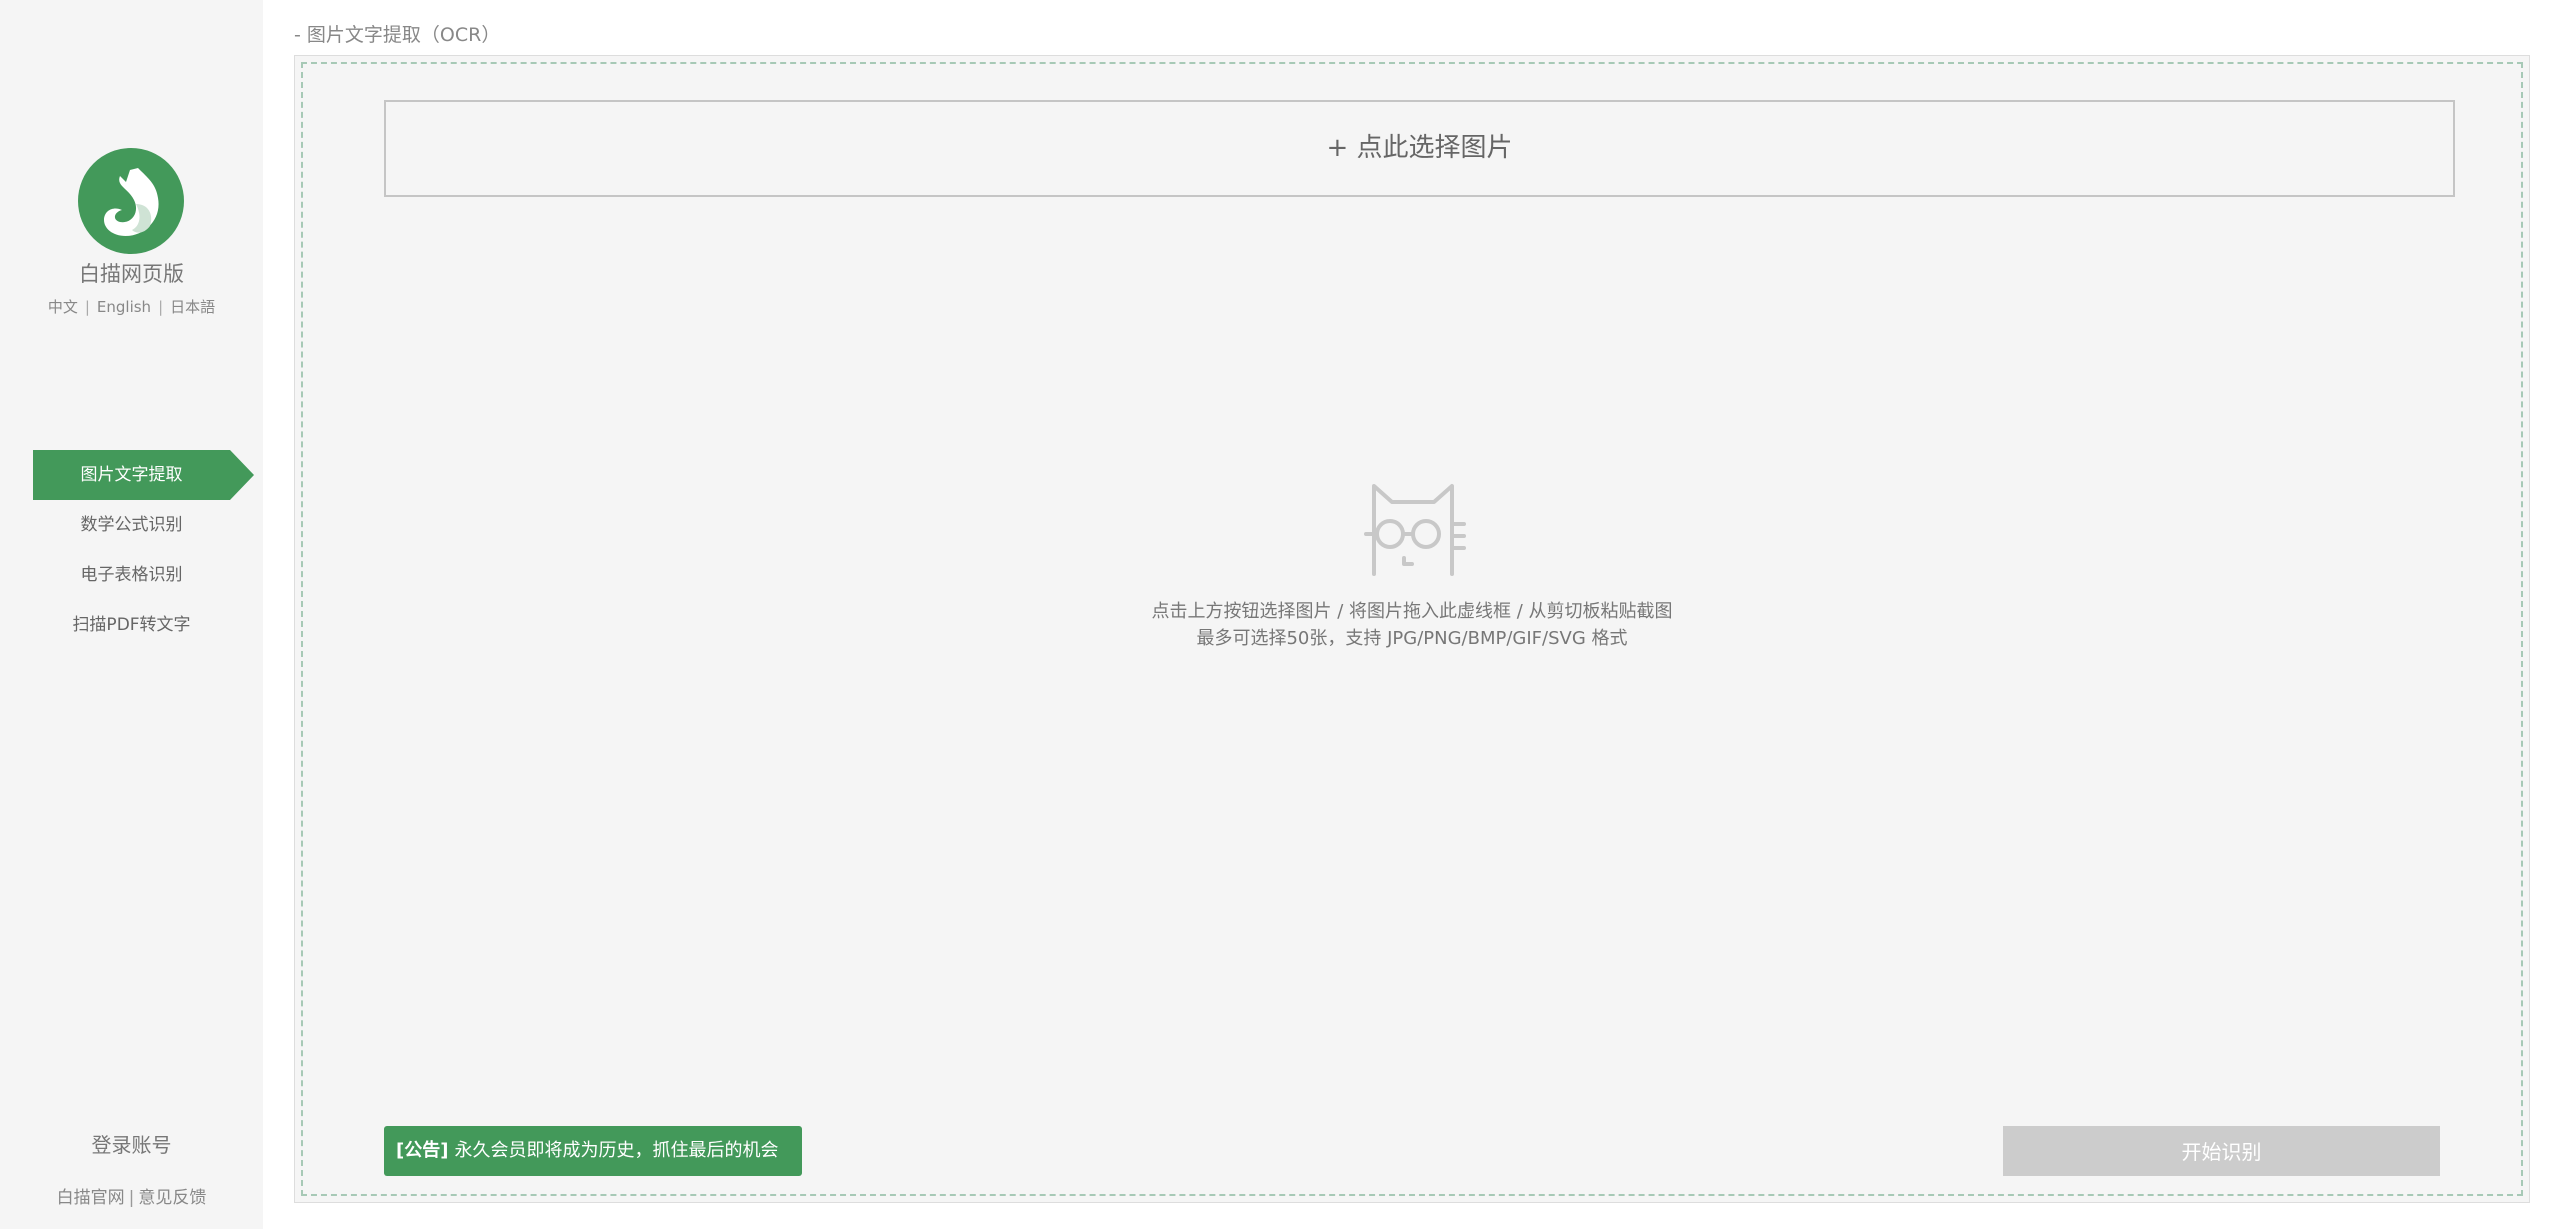 This screenshot has height=1229, width=2560. I want to click on lang-option-zh: 中文, so click(63, 307).